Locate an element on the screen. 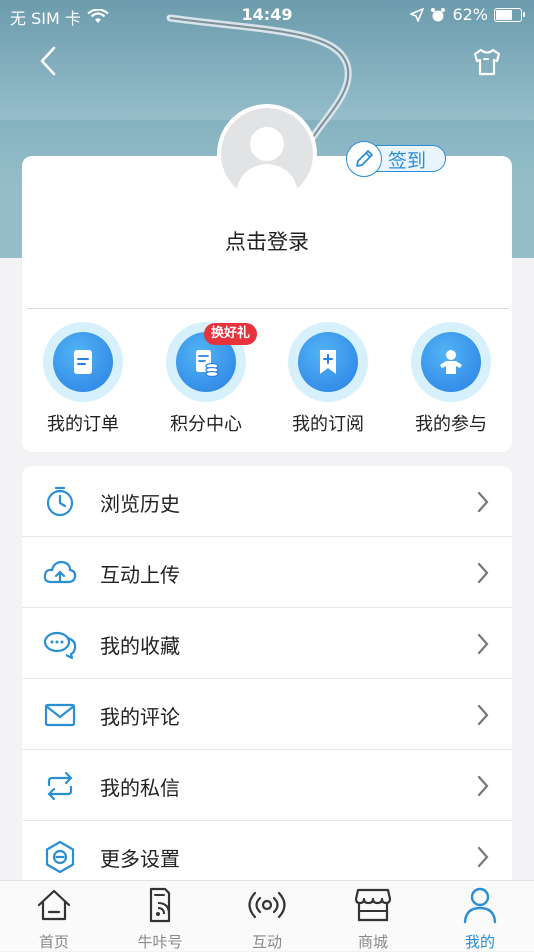 The image size is (534, 952). tab-label: 首页 is located at coordinates (53, 942).